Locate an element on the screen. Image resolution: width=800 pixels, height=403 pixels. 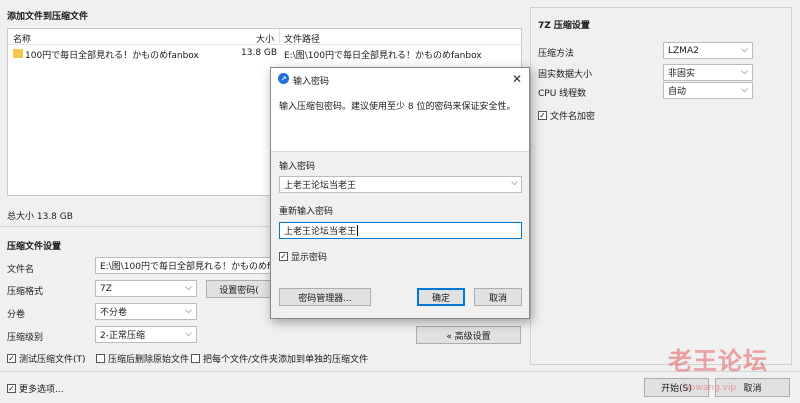
row-size: 13.8 GB is located at coordinates (259, 53).